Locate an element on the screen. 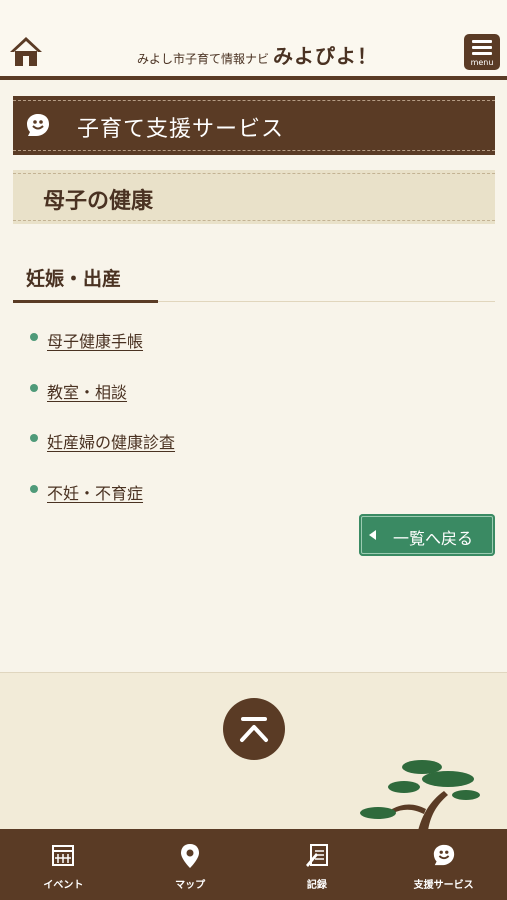 The image size is (507, 900). back-to-list-button: 一覧へ戻る is located at coordinates (427, 535).